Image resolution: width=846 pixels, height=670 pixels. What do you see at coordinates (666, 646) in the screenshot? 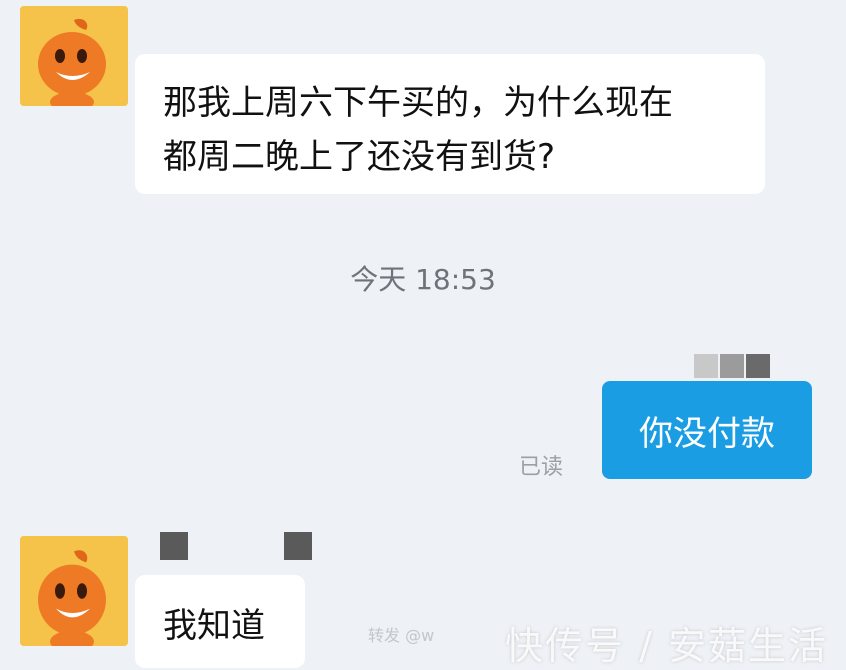
I see `watermark: 快传号 / 安菇生活` at bounding box center [666, 646].